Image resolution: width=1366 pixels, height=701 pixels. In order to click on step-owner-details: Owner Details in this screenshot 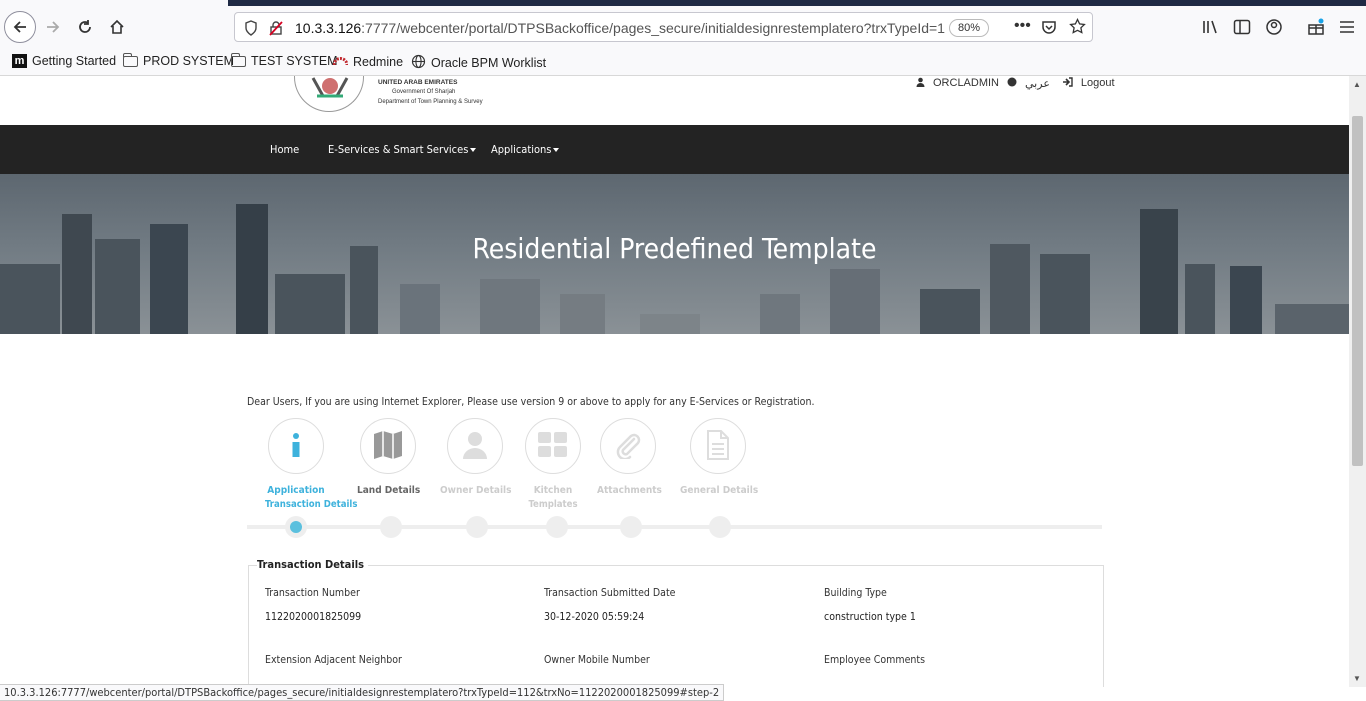, I will do `click(476, 458)`.